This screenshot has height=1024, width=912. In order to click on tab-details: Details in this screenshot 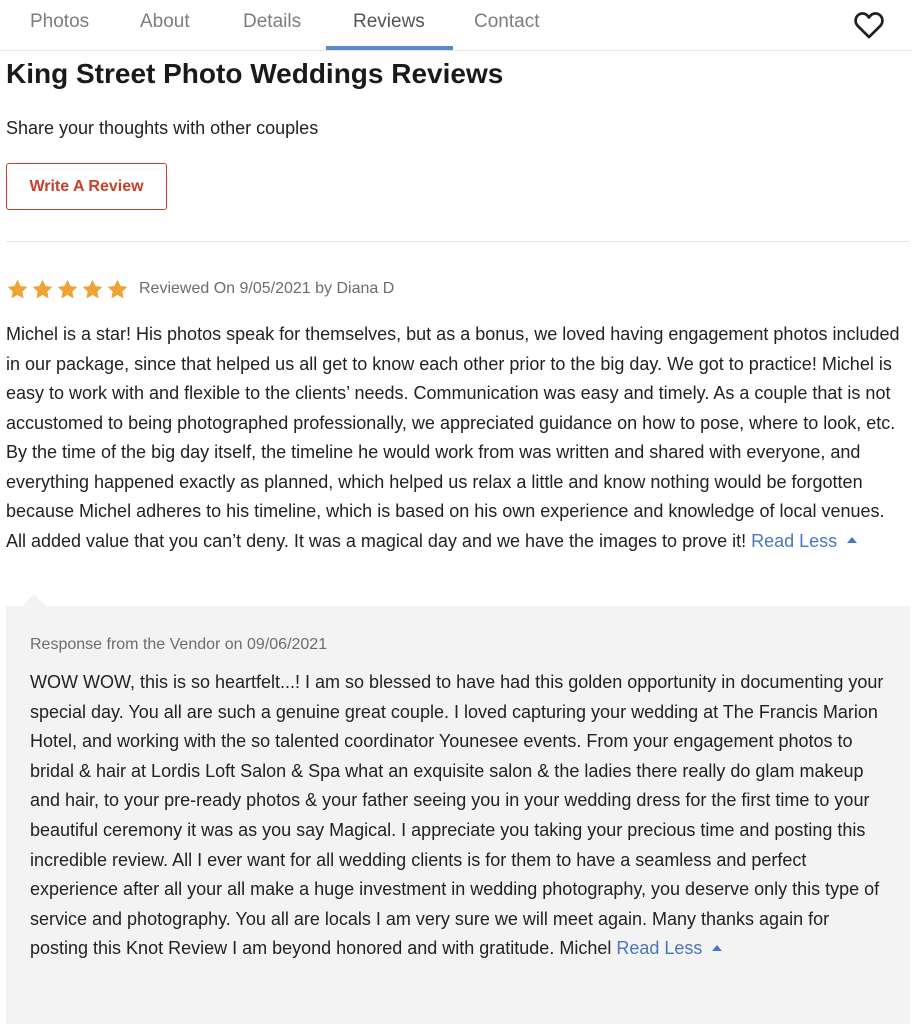, I will do `click(272, 25)`.